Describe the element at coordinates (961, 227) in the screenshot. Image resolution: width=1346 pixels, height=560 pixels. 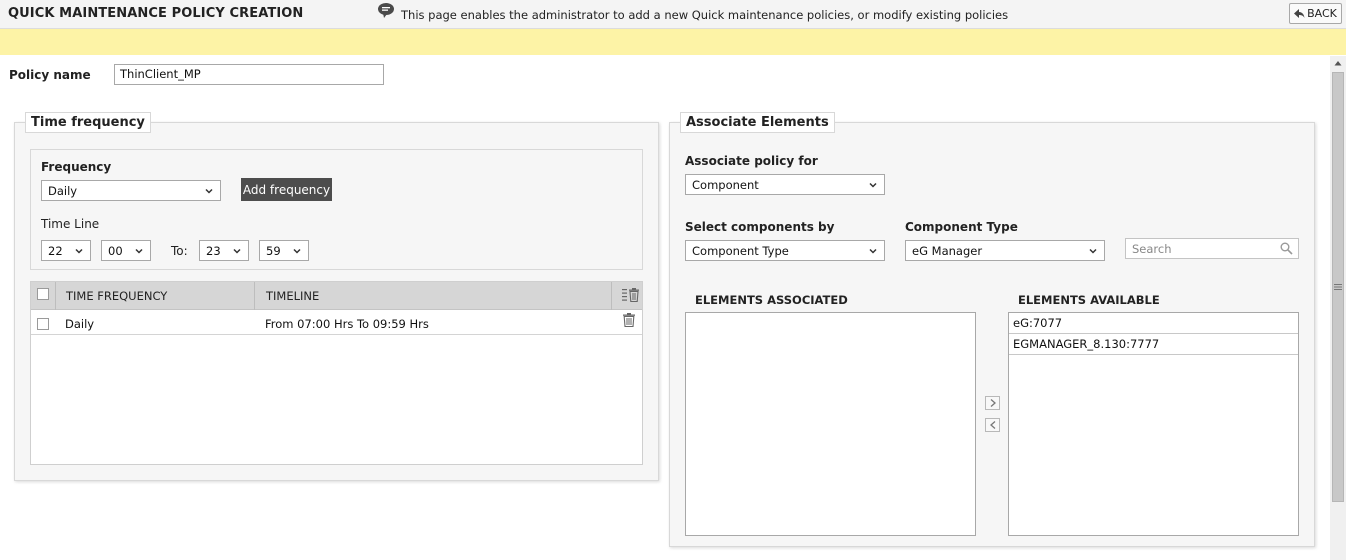
I see `component-type-label: Component Type` at that location.